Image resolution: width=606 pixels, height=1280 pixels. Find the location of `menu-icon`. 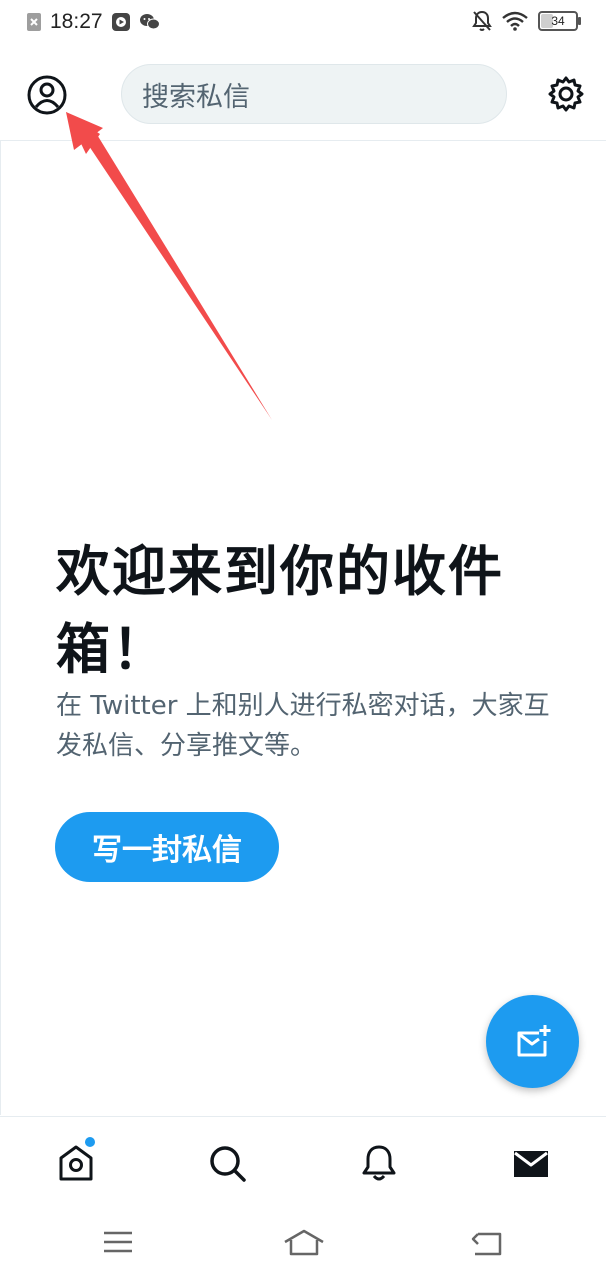

menu-icon is located at coordinates (118, 1242).